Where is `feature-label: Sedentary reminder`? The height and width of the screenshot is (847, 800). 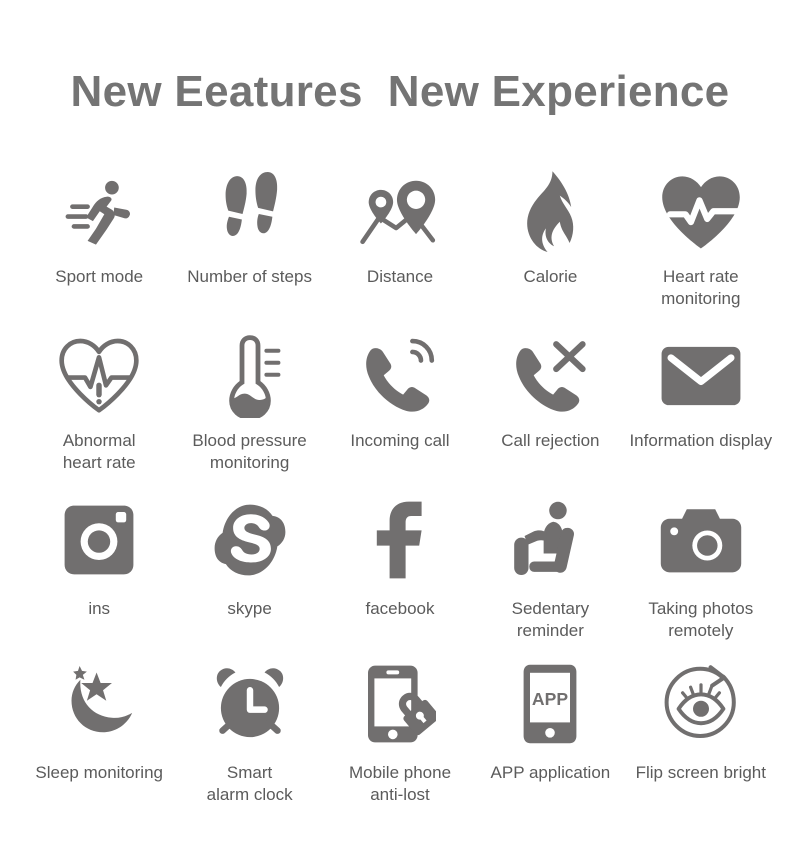
feature-label: Sedentary reminder is located at coordinates (550, 619).